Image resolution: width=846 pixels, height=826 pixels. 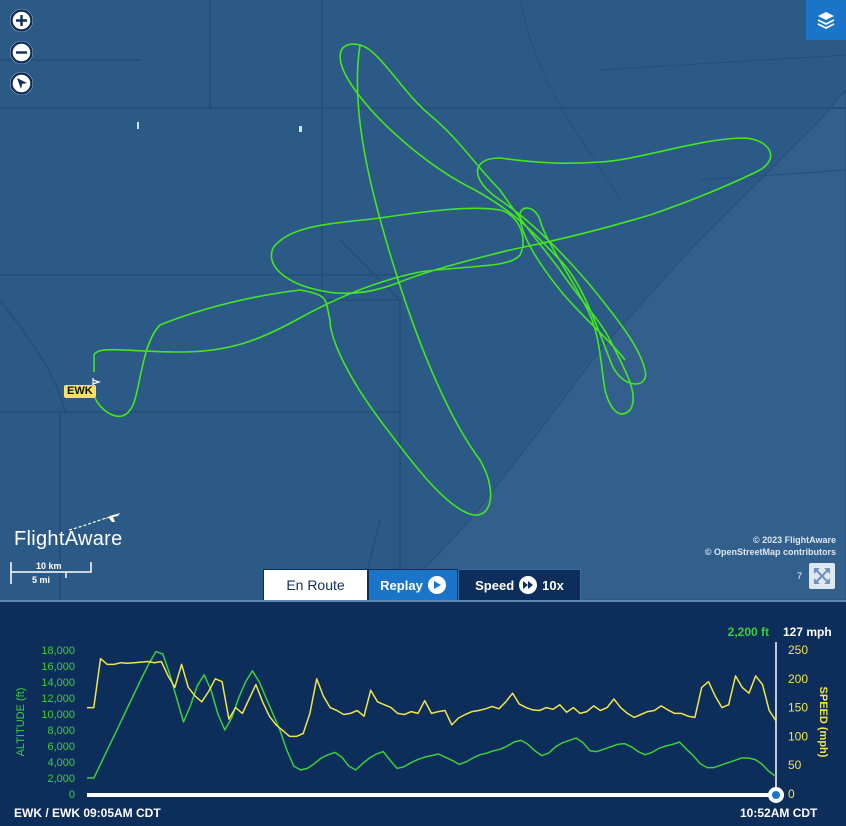 What do you see at coordinates (49, 566) in the screenshot?
I see `scale-km-label: 10 km` at bounding box center [49, 566].